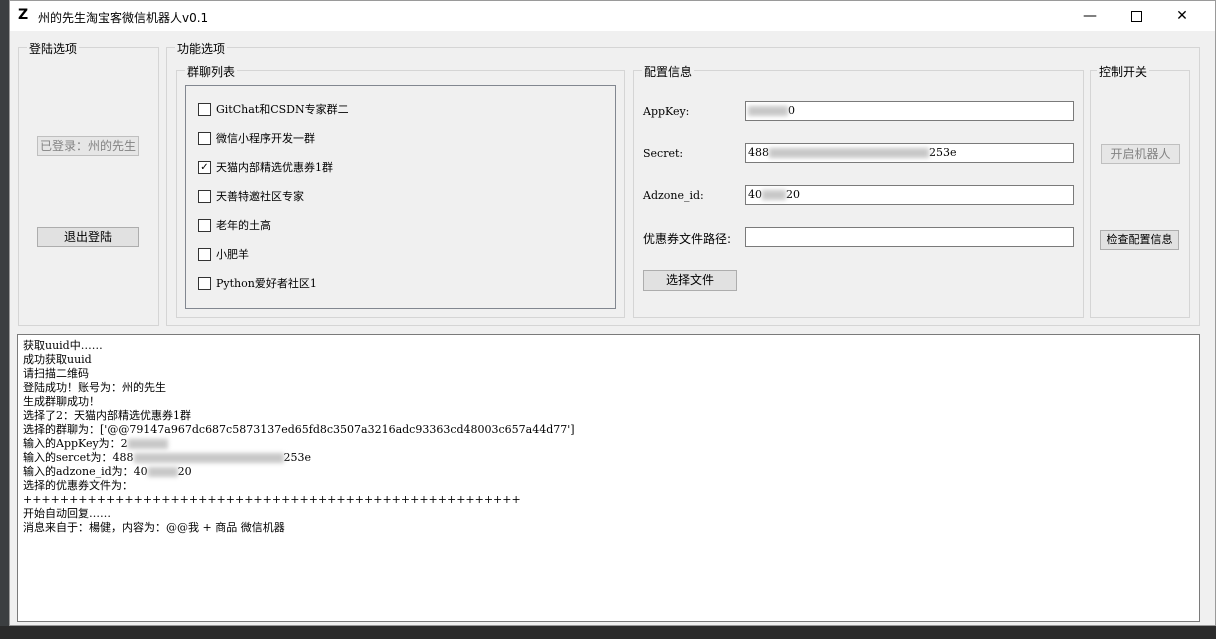 The height and width of the screenshot is (639, 1216). What do you see at coordinates (909, 237) in the screenshot?
I see `coupon-path-input` at bounding box center [909, 237].